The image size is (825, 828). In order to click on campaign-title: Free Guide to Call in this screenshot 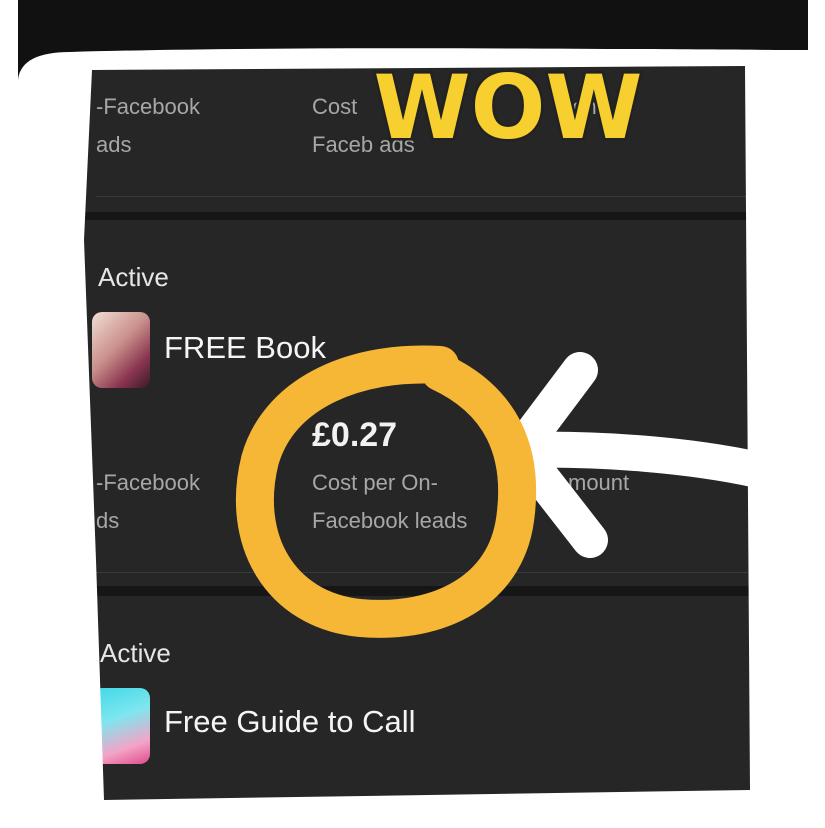, I will do `click(290, 722)`.